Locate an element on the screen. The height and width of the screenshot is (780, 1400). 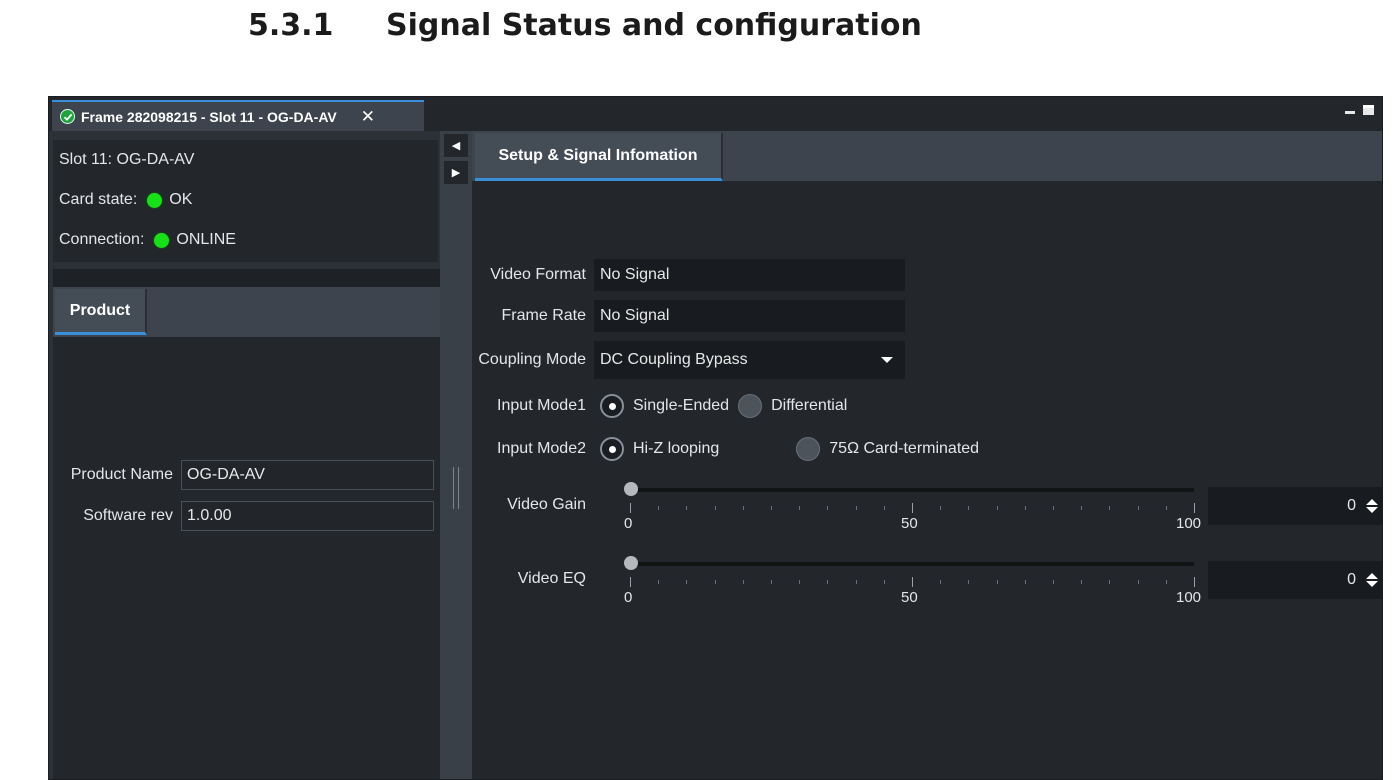
video-eq-label: Video EQ is located at coordinates (551, 578).